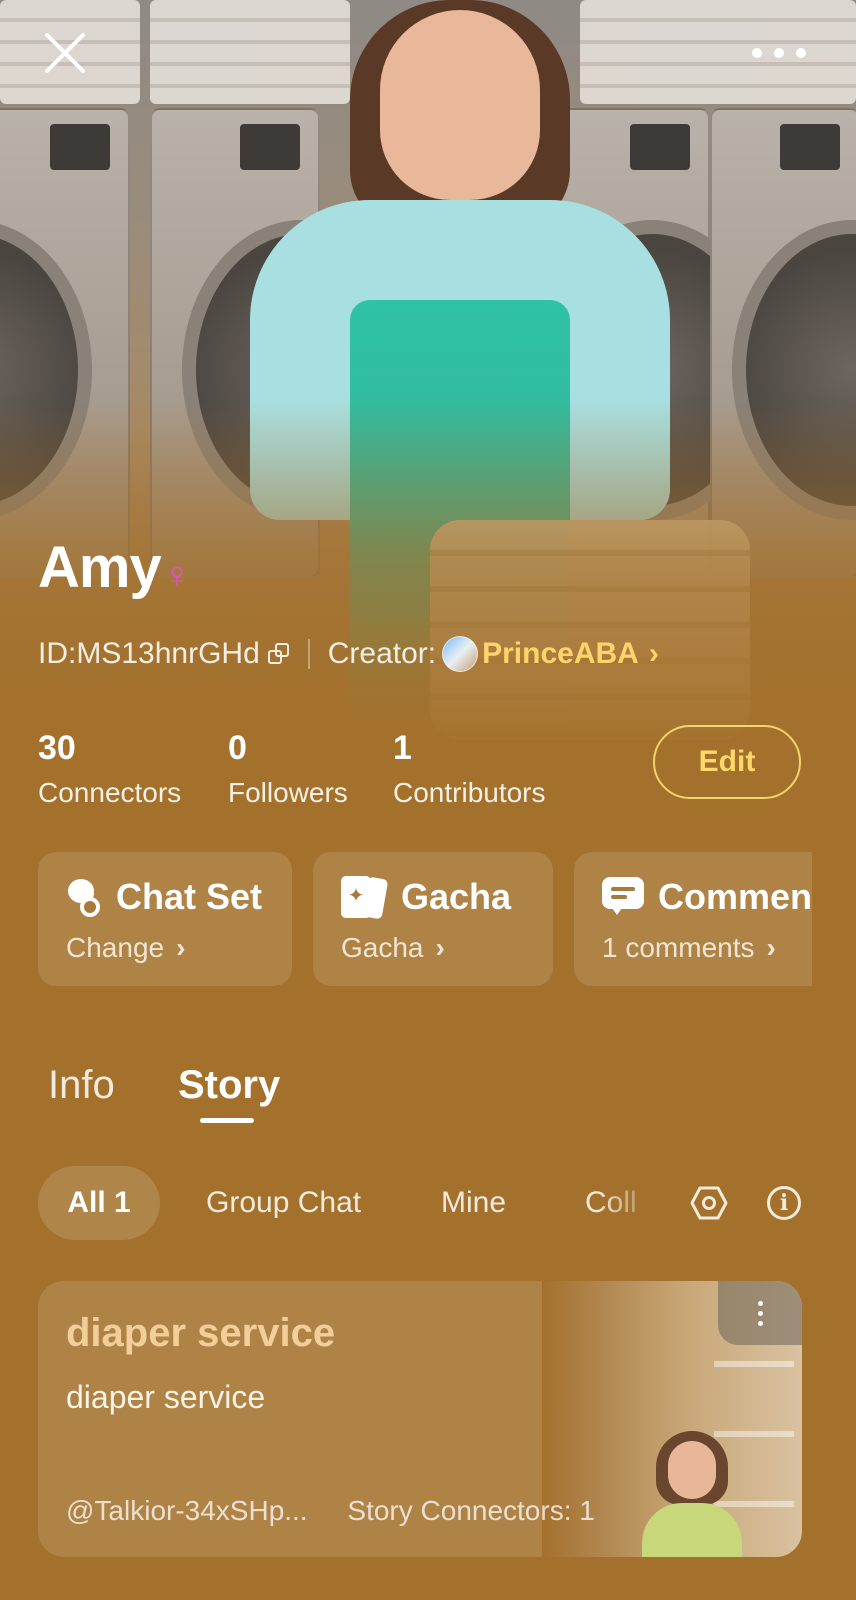 The height and width of the screenshot is (1600, 856). What do you see at coordinates (99, 1203) in the screenshot?
I see `filter-all: All 1` at bounding box center [99, 1203].